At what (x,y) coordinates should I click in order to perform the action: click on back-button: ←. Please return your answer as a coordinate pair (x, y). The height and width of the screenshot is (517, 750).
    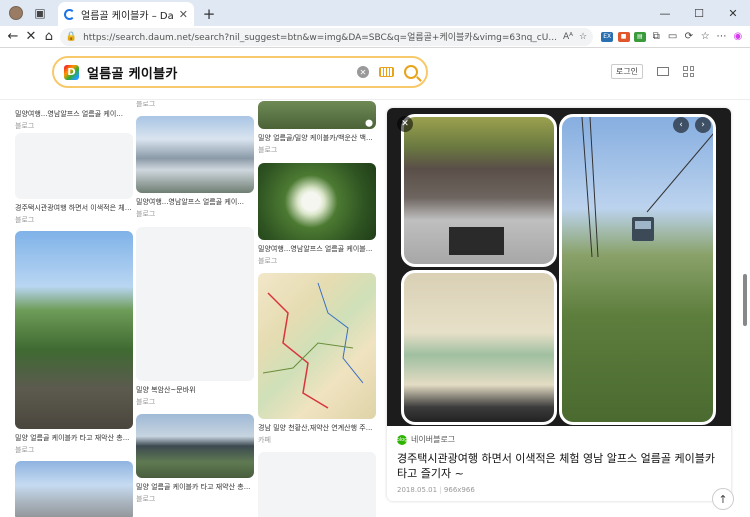
    Looking at the image, I should click on (13, 37).